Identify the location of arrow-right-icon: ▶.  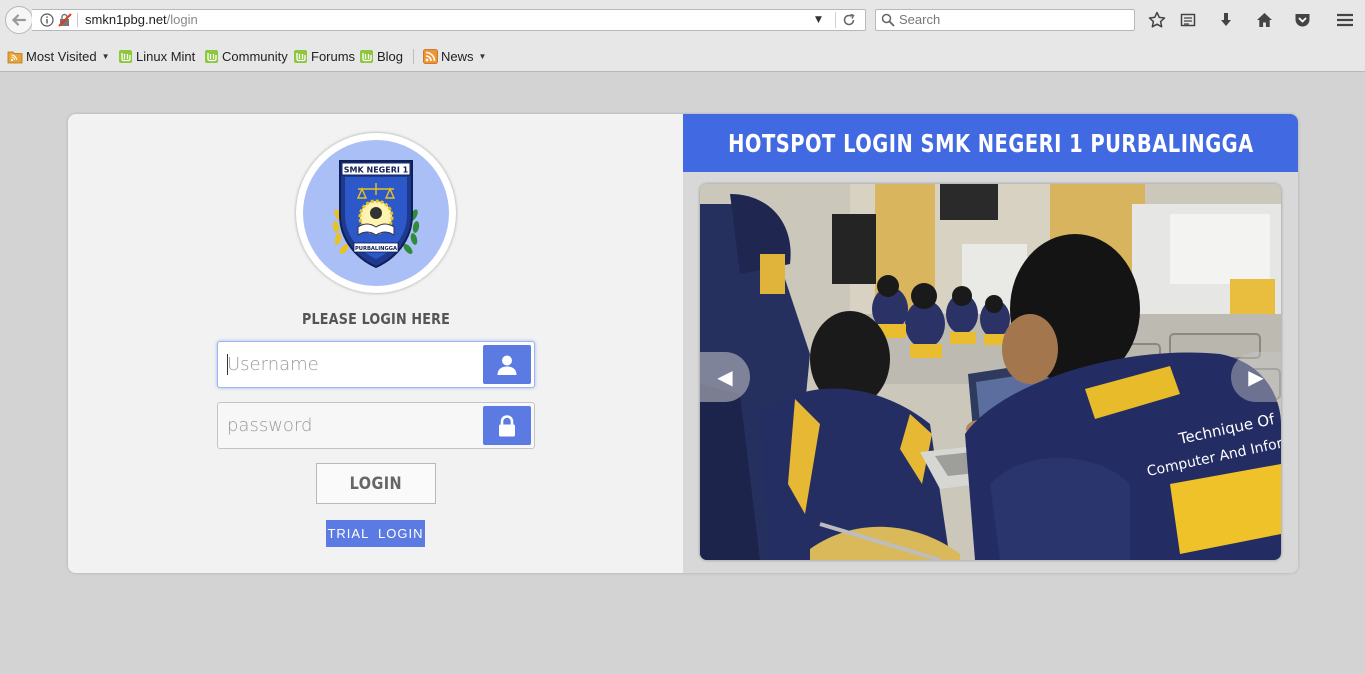
(1256, 377).